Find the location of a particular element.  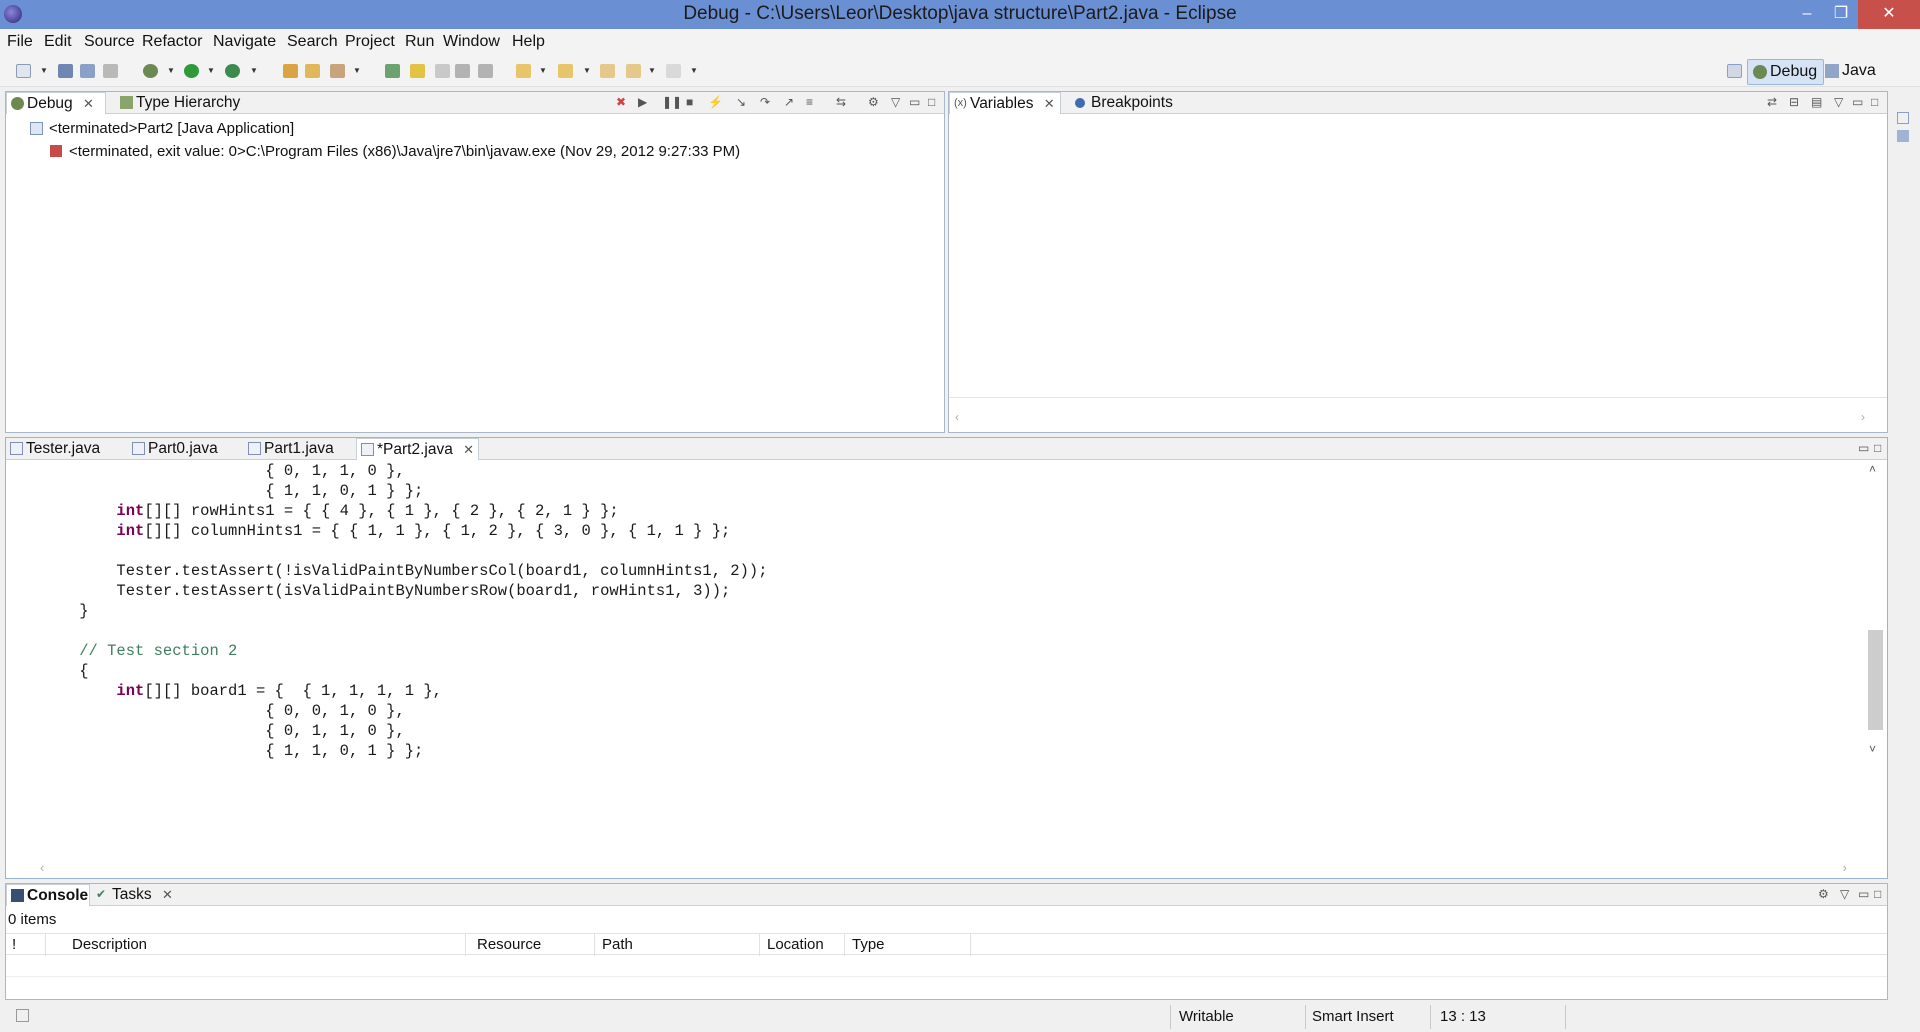

tab-debug: Debug ✕ is located at coordinates (56, 103).